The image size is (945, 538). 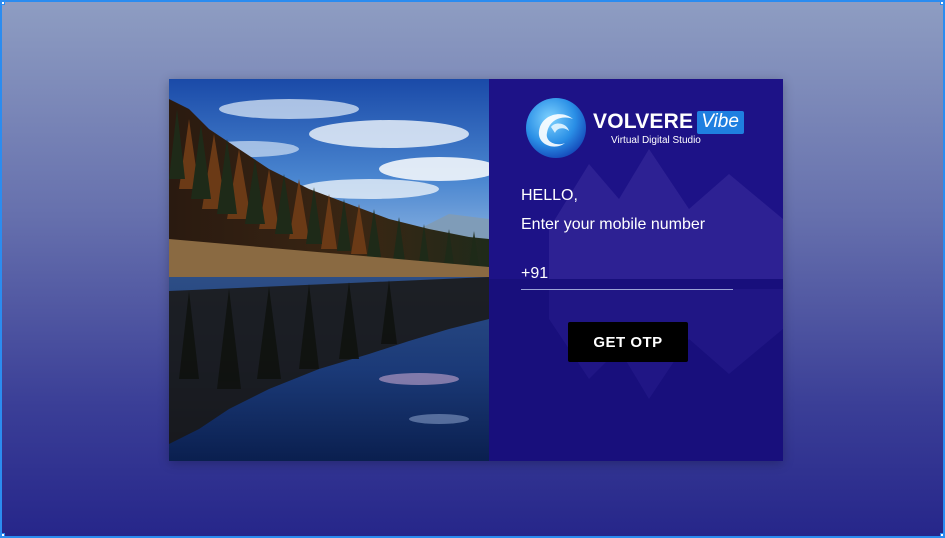 I want to click on mobile-prompt: Enter your mobile number, so click(x=613, y=224).